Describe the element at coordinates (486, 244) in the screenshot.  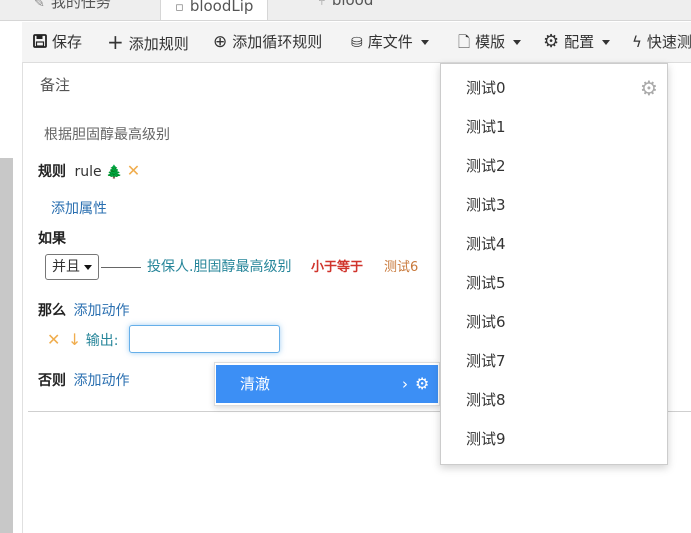
I see `dropdown-item-label: 测试4` at that location.